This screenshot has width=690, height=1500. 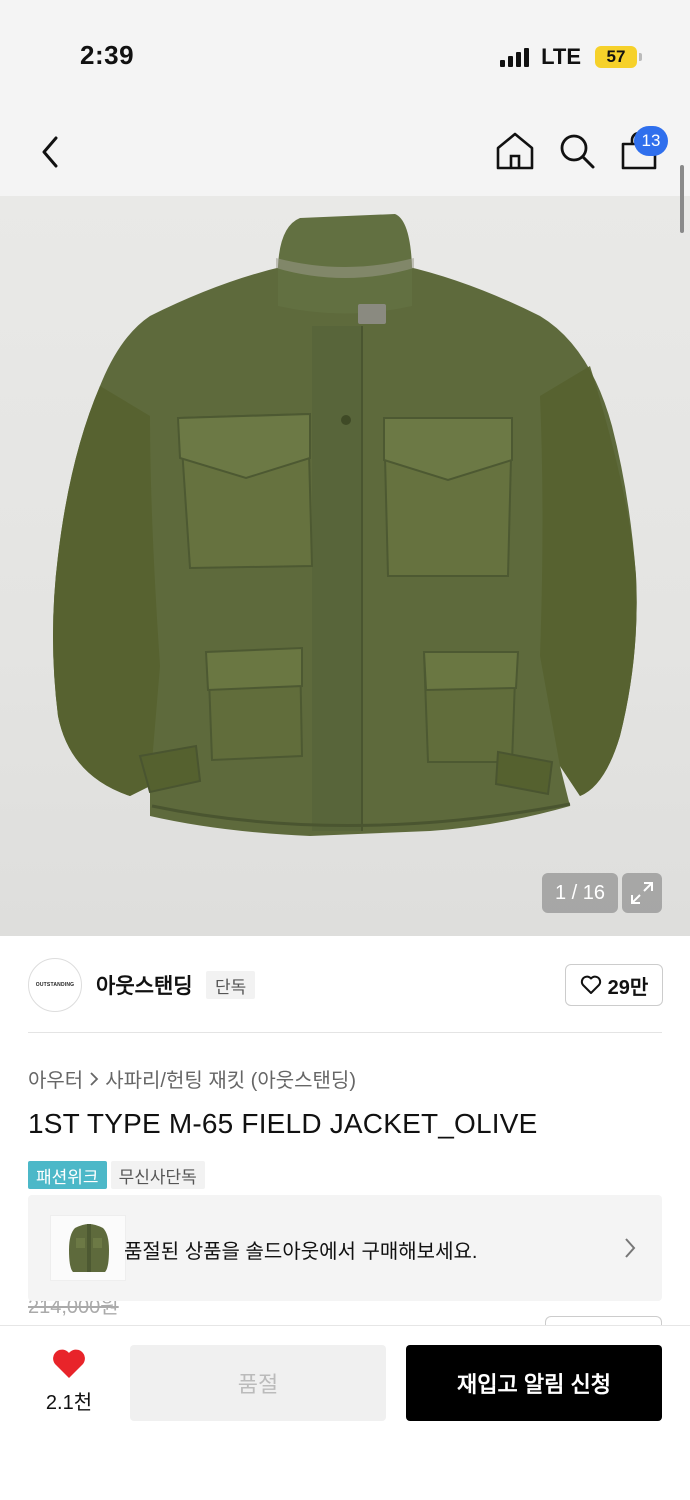 What do you see at coordinates (301, 1252) in the screenshot?
I see `soldout-banner-text: 품절된 상품을 솔드아웃에서 구매해보세요.` at bounding box center [301, 1252].